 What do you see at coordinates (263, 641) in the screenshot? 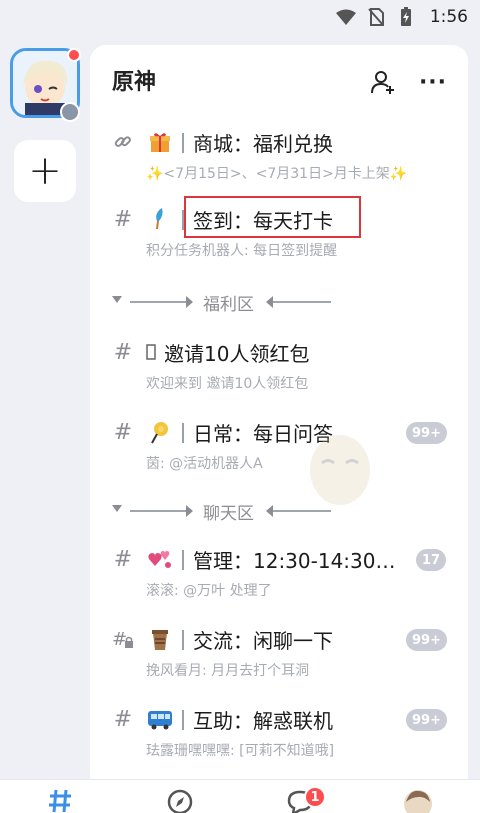
I see `channel-name: 交流：闲聊一下` at bounding box center [263, 641].